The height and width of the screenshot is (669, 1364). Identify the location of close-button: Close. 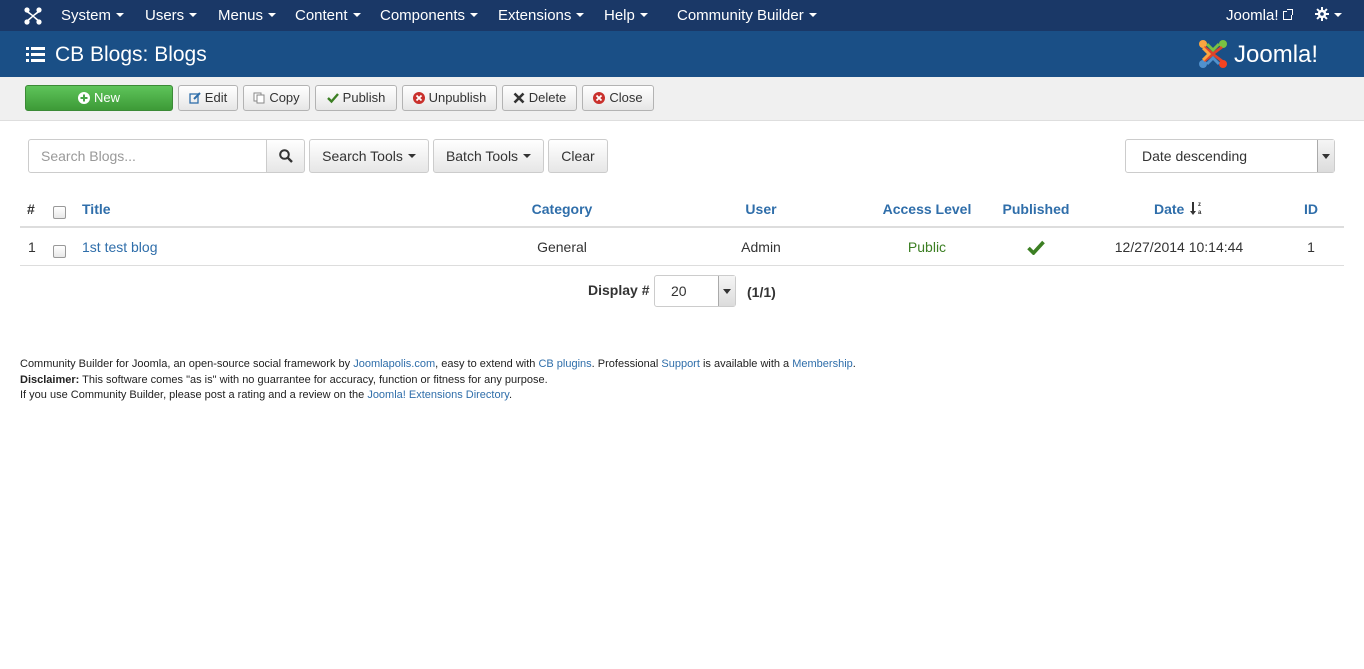
(618, 98).